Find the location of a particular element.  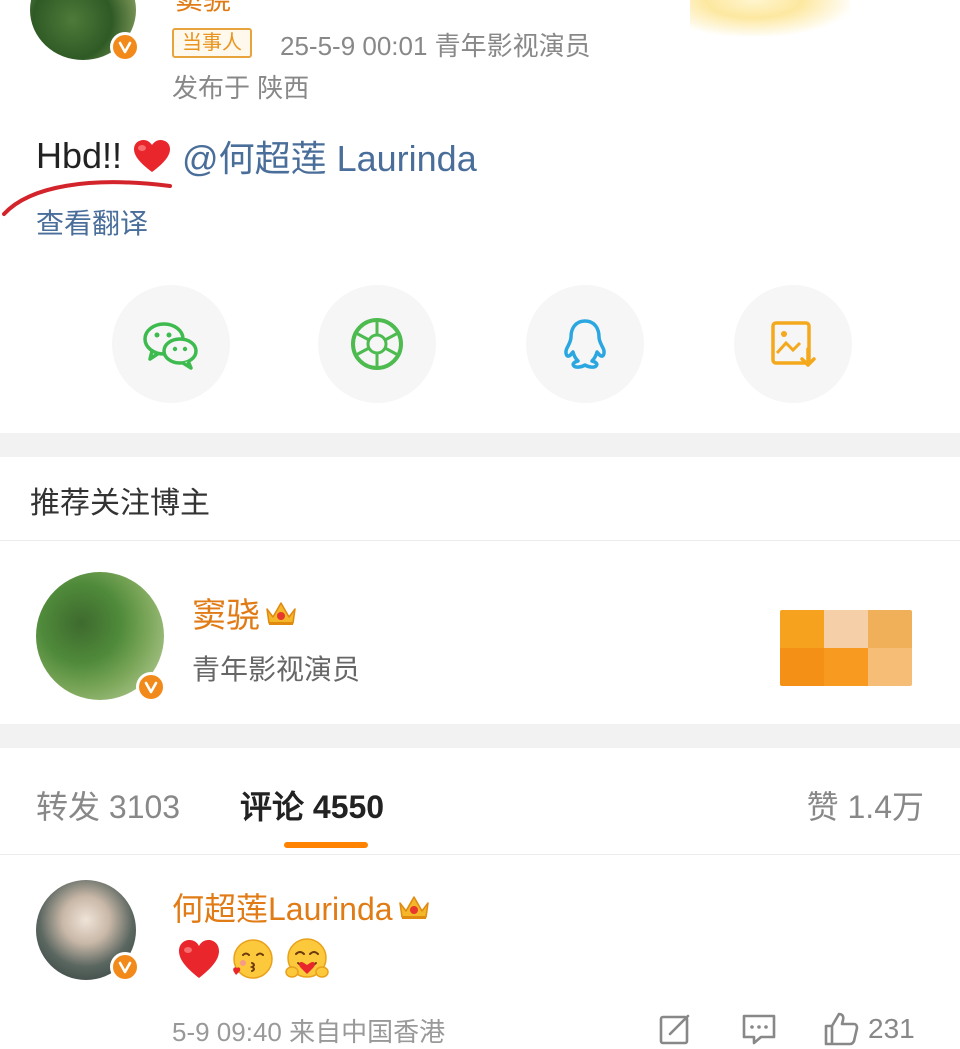

kiss-emoji-icon is located at coordinates (253, 959).